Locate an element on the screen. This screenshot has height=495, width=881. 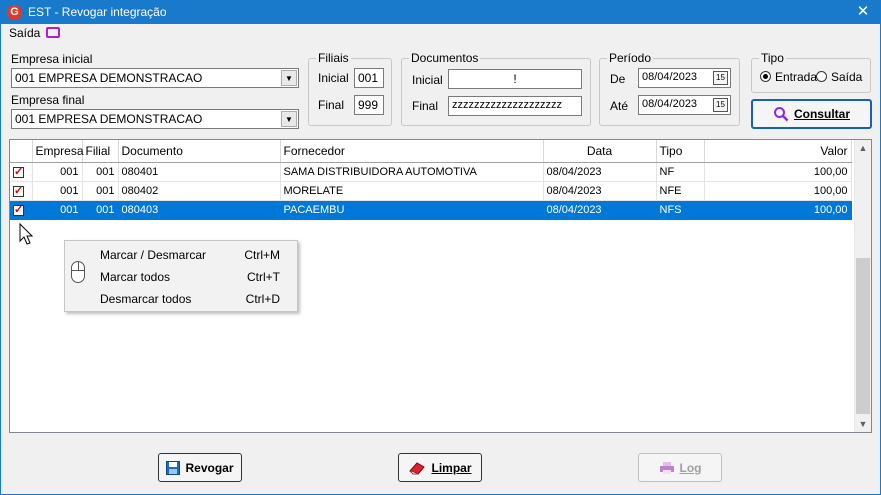
filial-final-input: 999 is located at coordinates (369, 105).